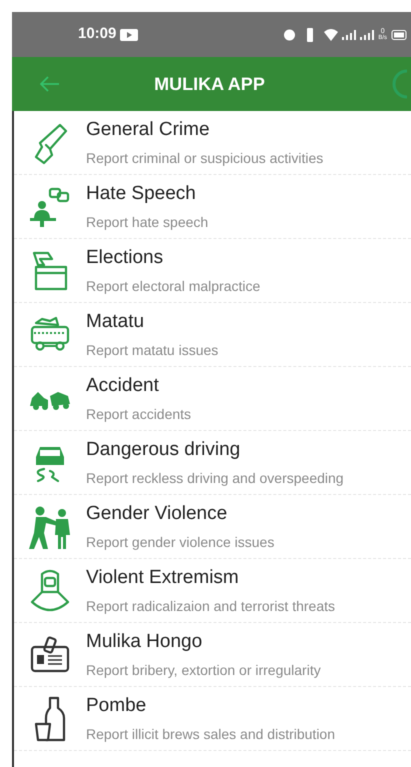 The height and width of the screenshot is (767, 411). Describe the element at coordinates (173, 287) in the screenshot. I see `category-subtitle: Report electoral malpractice` at that location.